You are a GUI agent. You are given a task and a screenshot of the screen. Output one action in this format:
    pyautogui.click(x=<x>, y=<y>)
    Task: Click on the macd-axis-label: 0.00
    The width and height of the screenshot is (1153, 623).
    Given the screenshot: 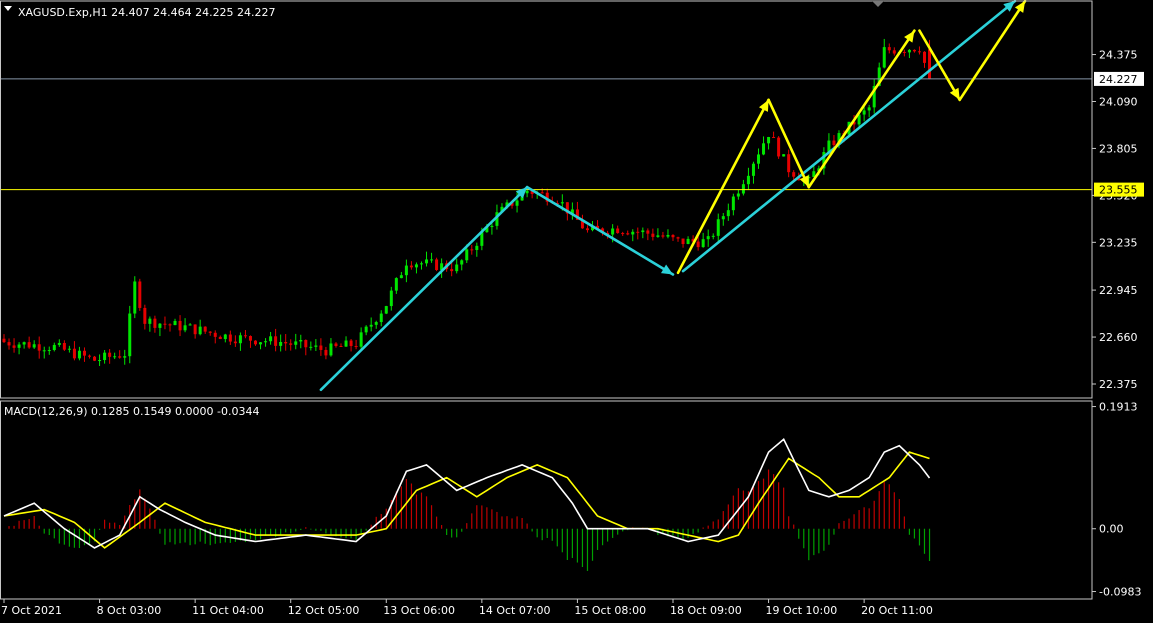 What is the action you would take?
    pyautogui.click(x=1111, y=529)
    